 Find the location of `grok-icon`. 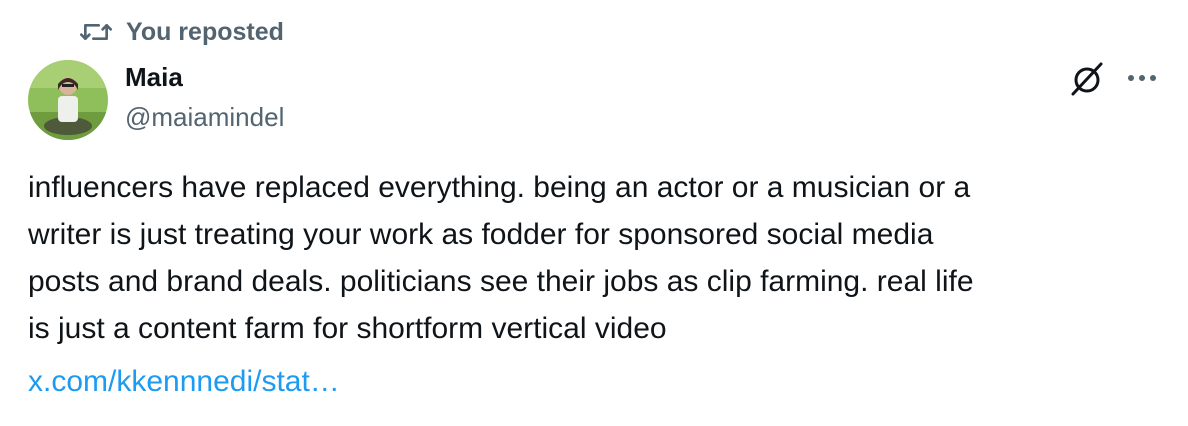

grok-icon is located at coordinates (1087, 79).